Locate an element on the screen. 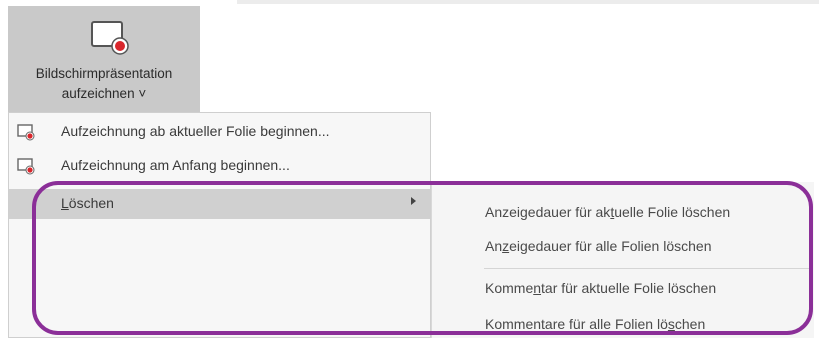  submenu-item-label: Anzeigedauer für aktuelle Folie löschen is located at coordinates (607, 212).